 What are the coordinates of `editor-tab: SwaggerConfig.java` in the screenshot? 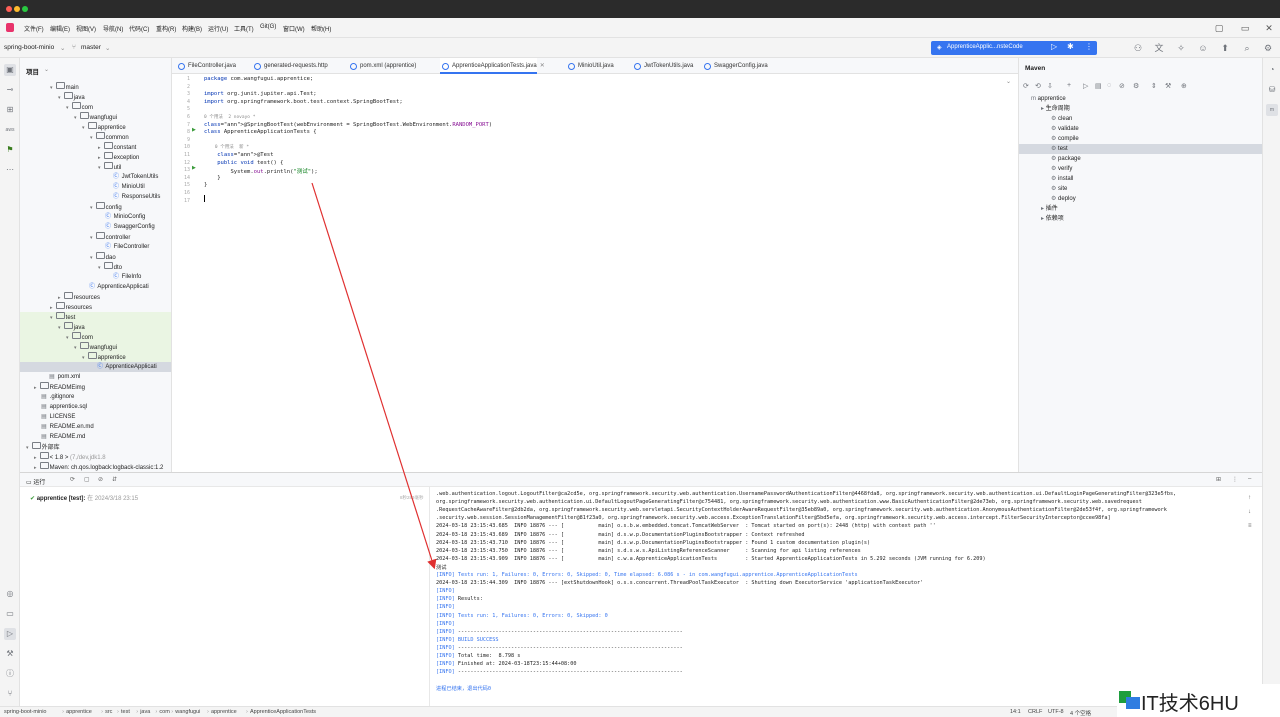 It's located at (735, 66).